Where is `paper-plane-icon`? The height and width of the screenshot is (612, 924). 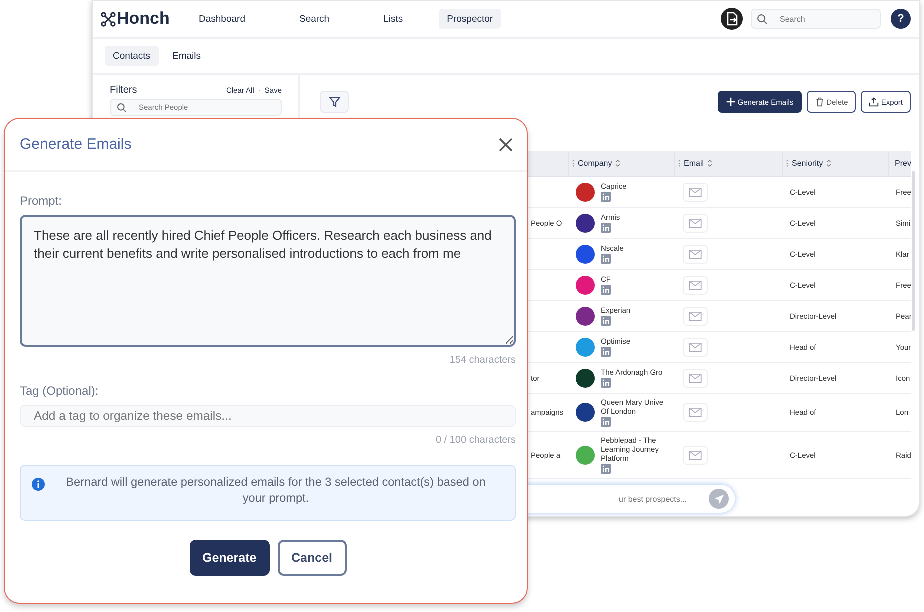
paper-plane-icon is located at coordinates (719, 499).